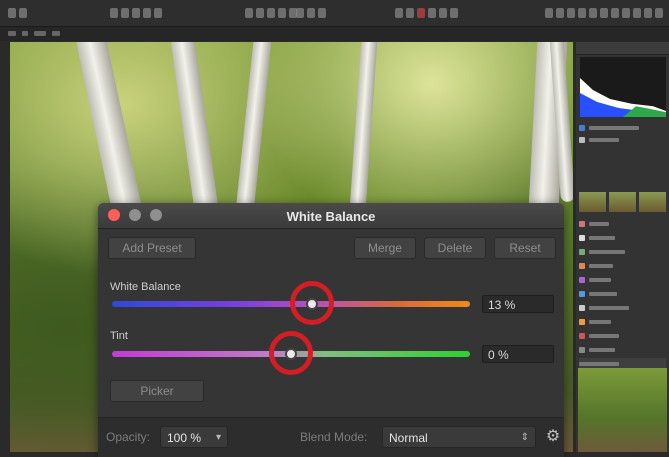 The height and width of the screenshot is (457, 669). Describe the element at coordinates (334, 437) in the screenshot. I see `blend-mode-label: Blend Mode:` at that location.